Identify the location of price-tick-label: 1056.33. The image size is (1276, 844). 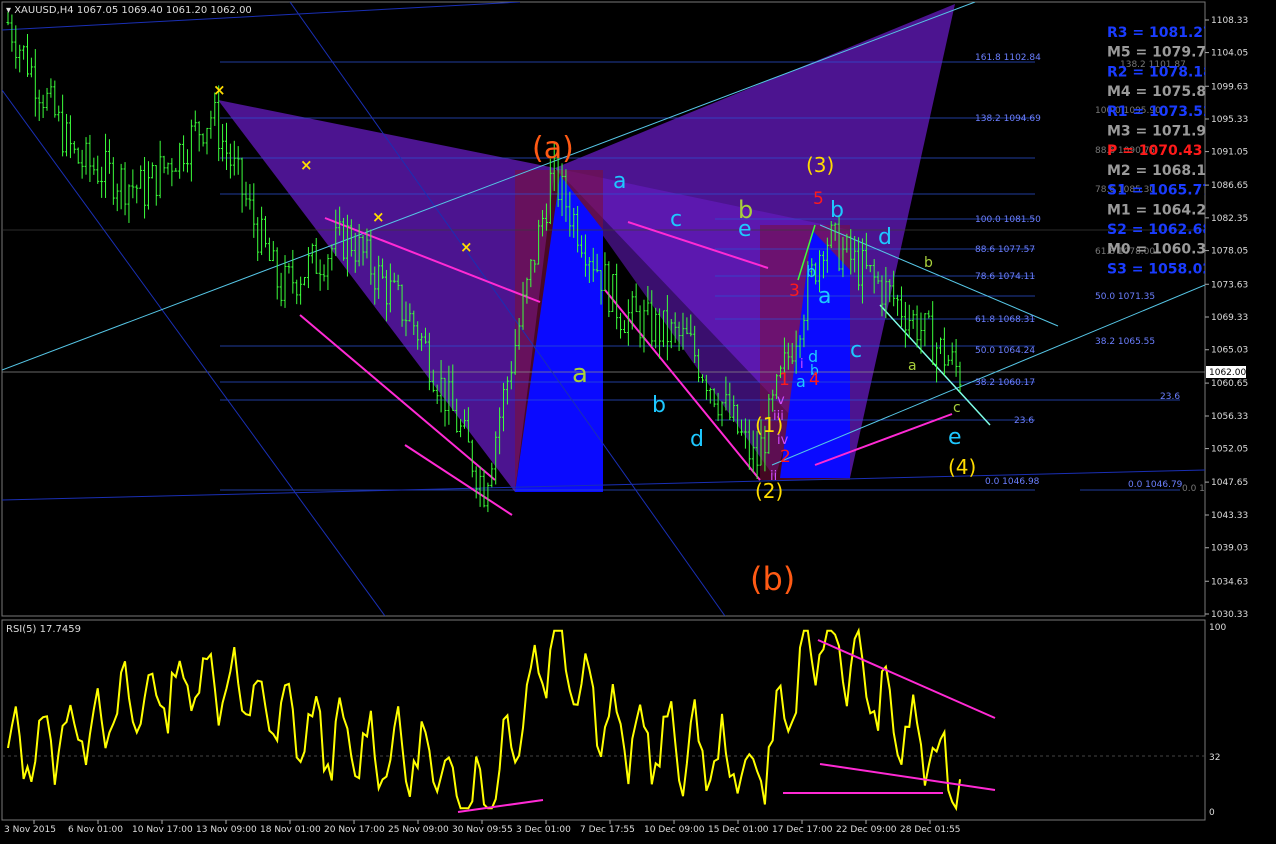
(1229, 417).